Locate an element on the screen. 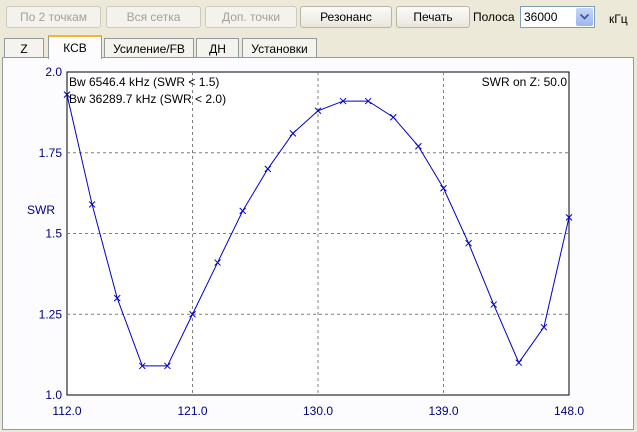  band-value: 36000 is located at coordinates (541, 17).